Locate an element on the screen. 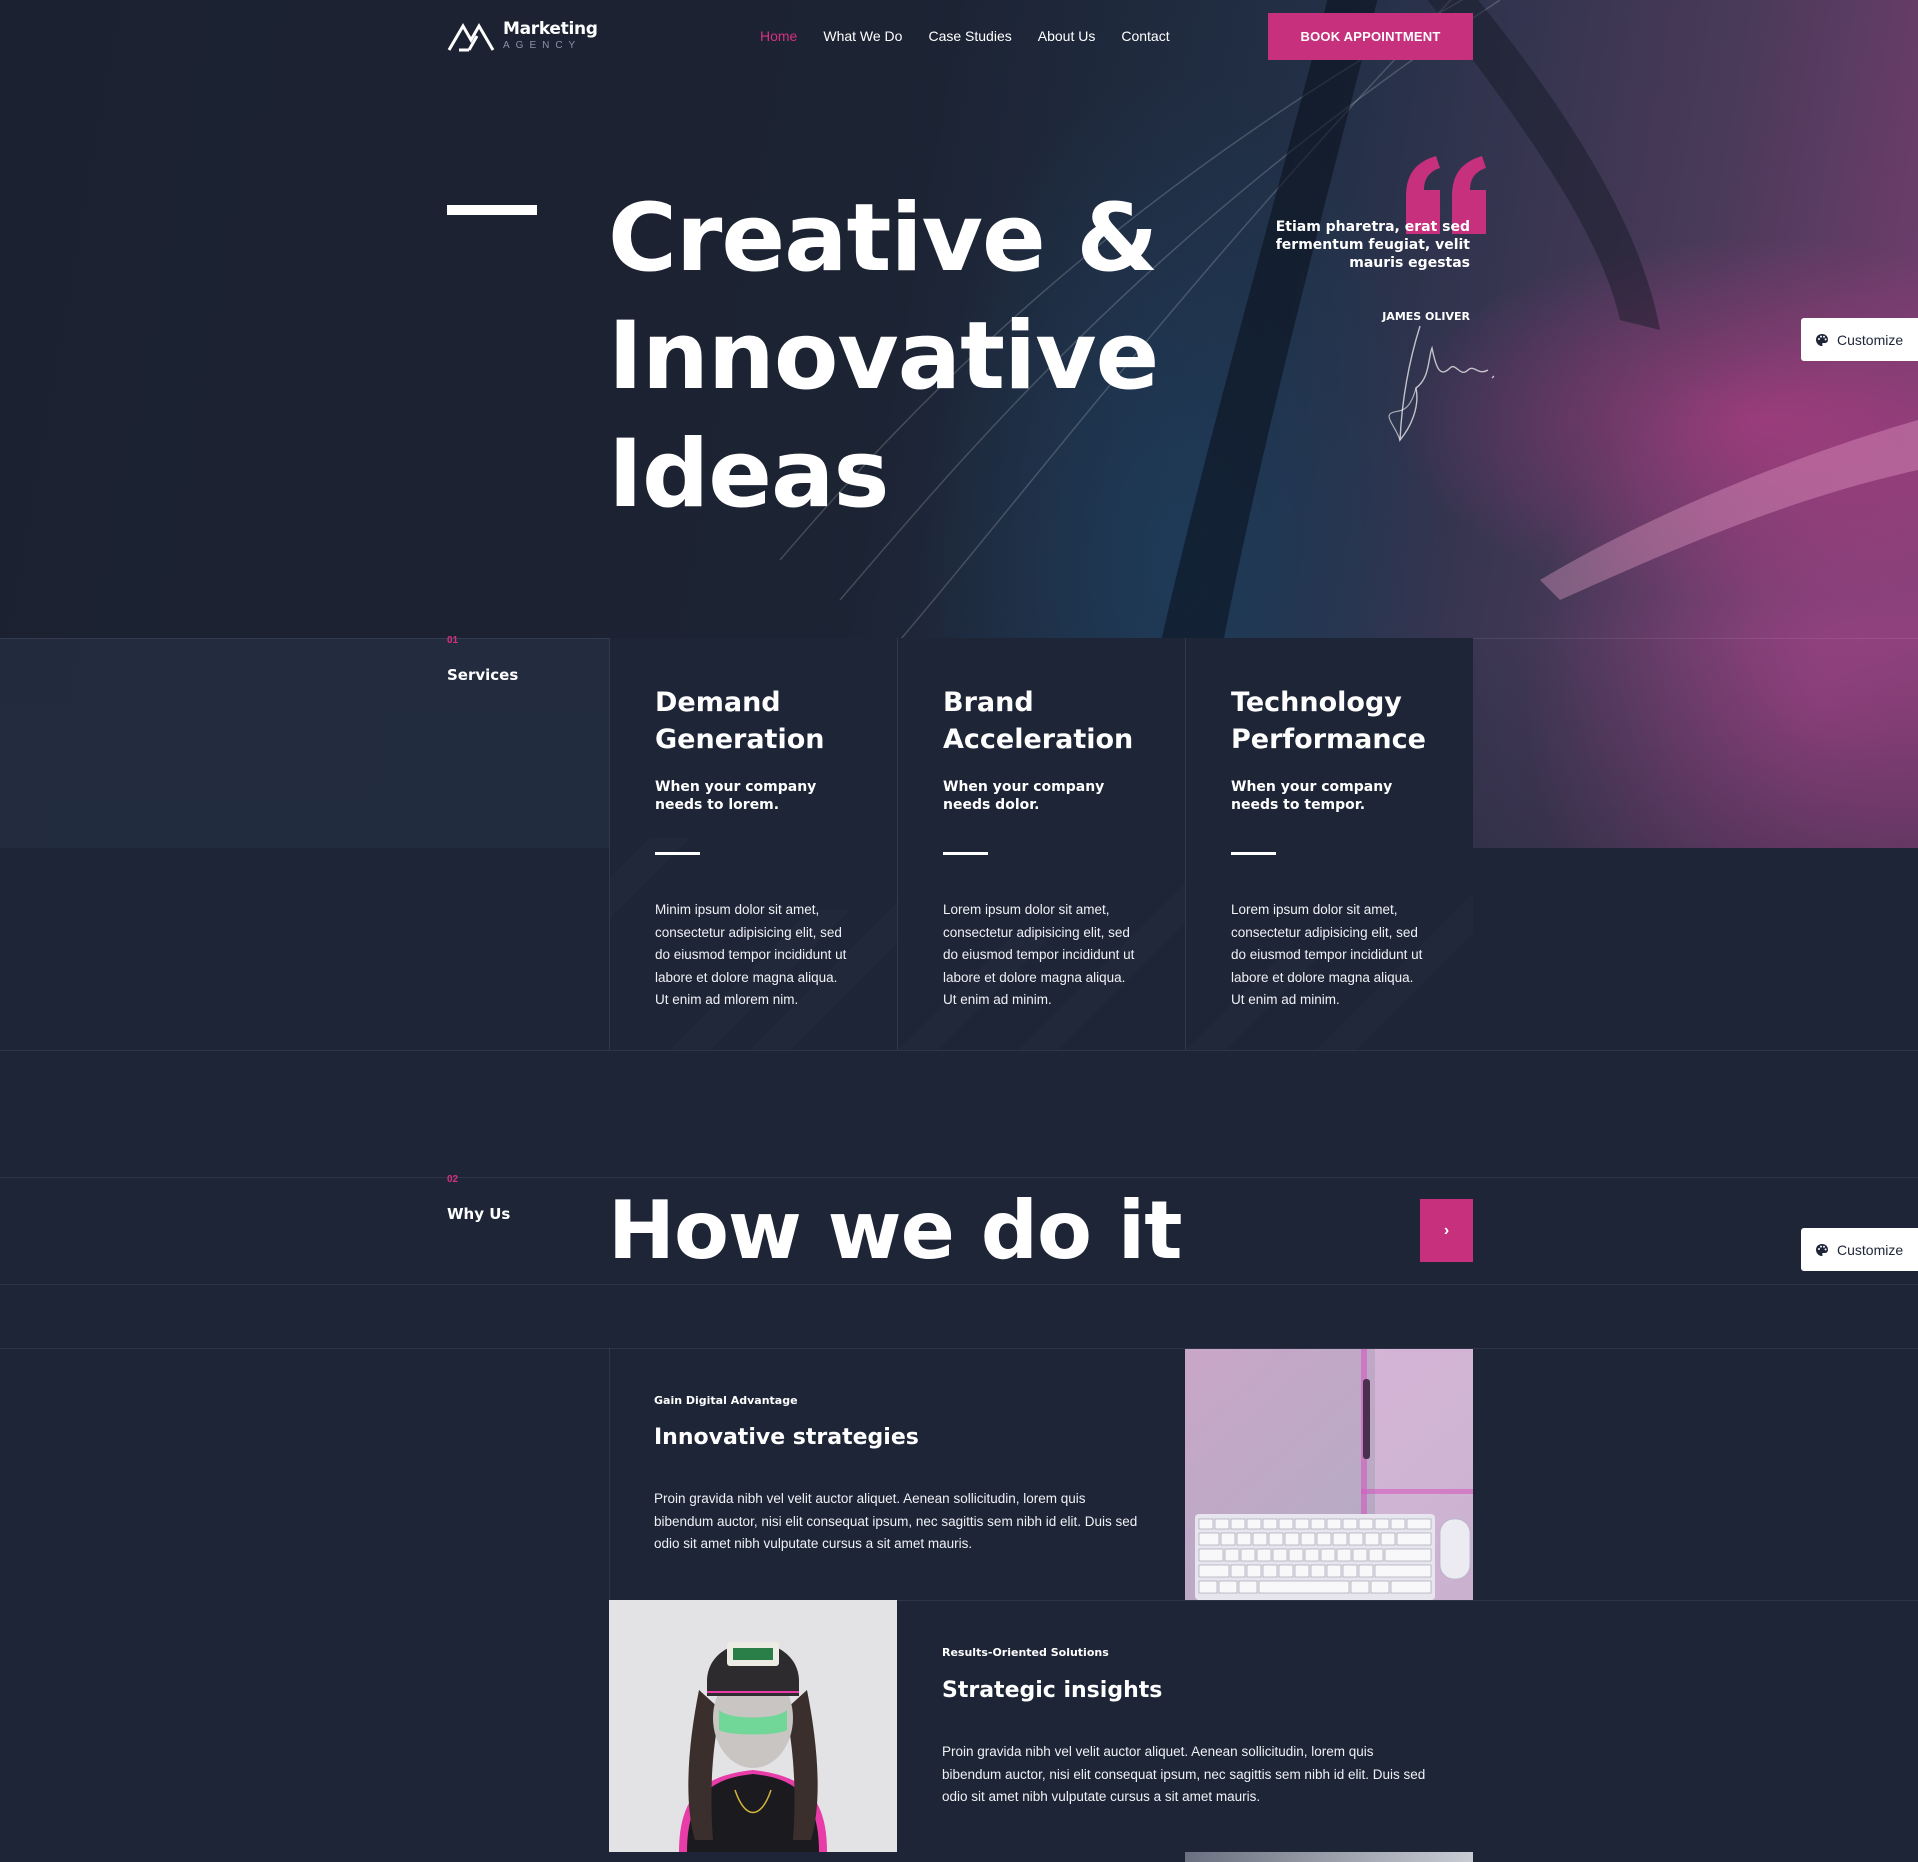 This screenshot has height=1862, width=1918. hero-title-line: Creative & is located at coordinates (883, 238).